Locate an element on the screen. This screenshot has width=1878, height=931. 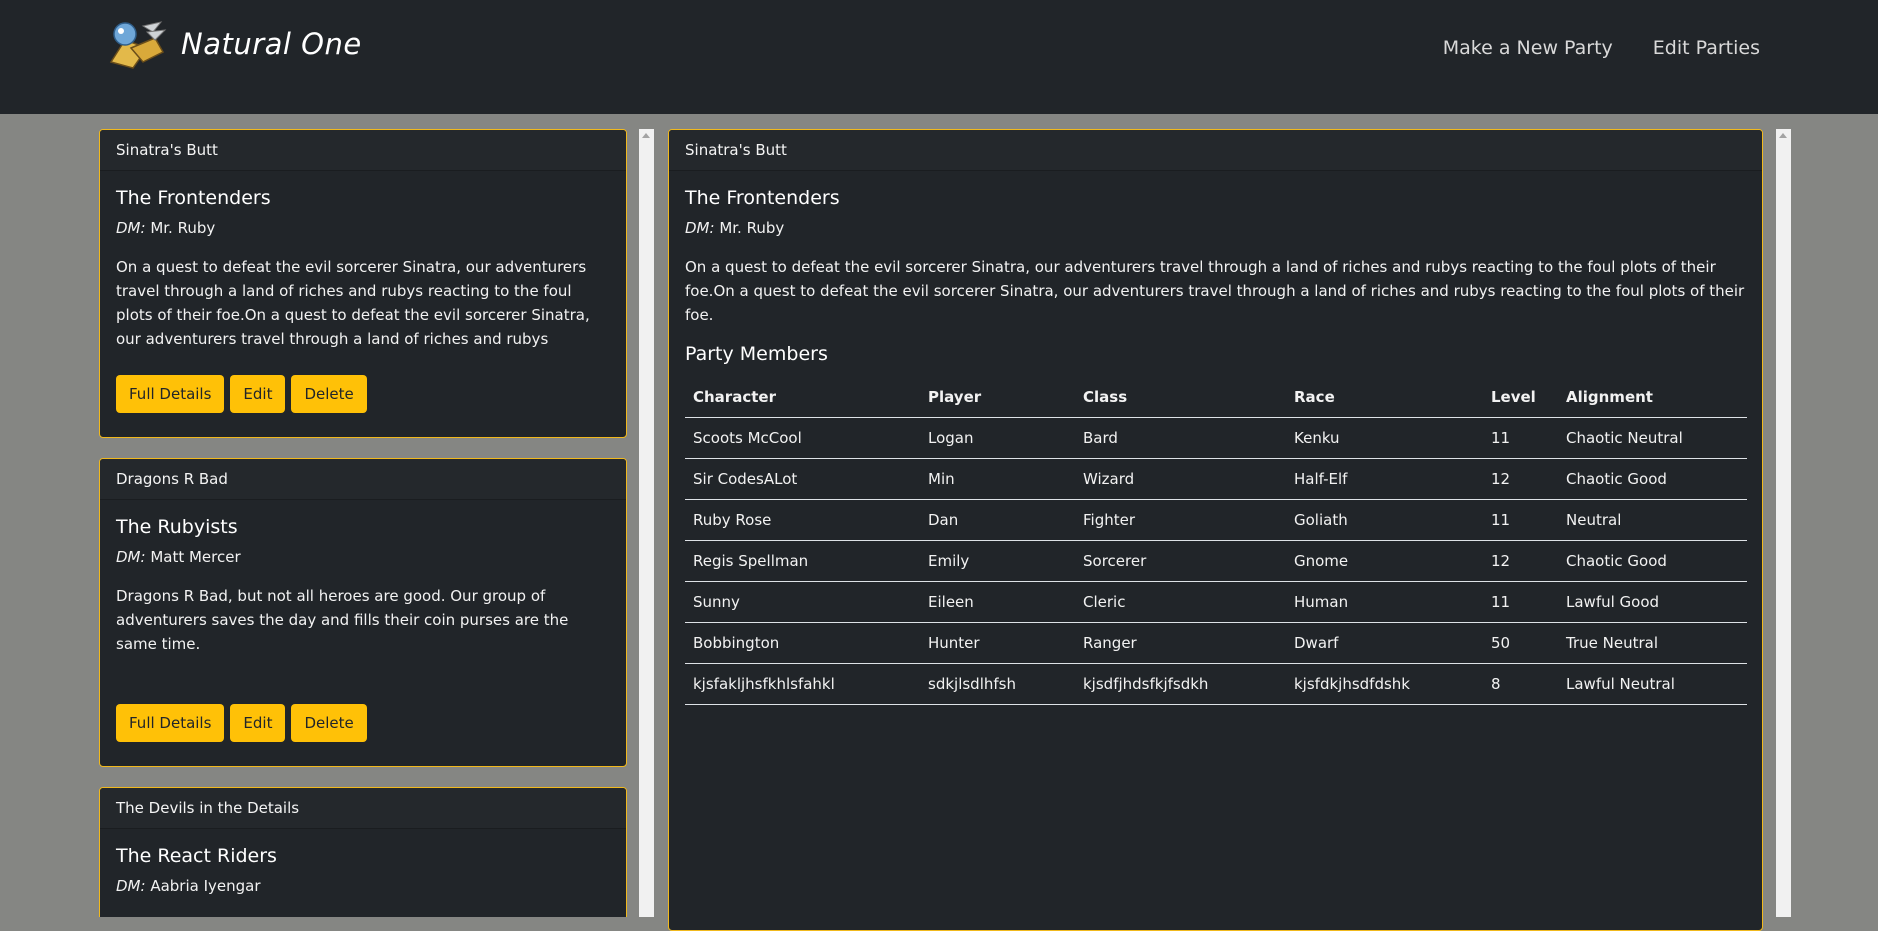
member-class: Bard is located at coordinates (1180, 438).